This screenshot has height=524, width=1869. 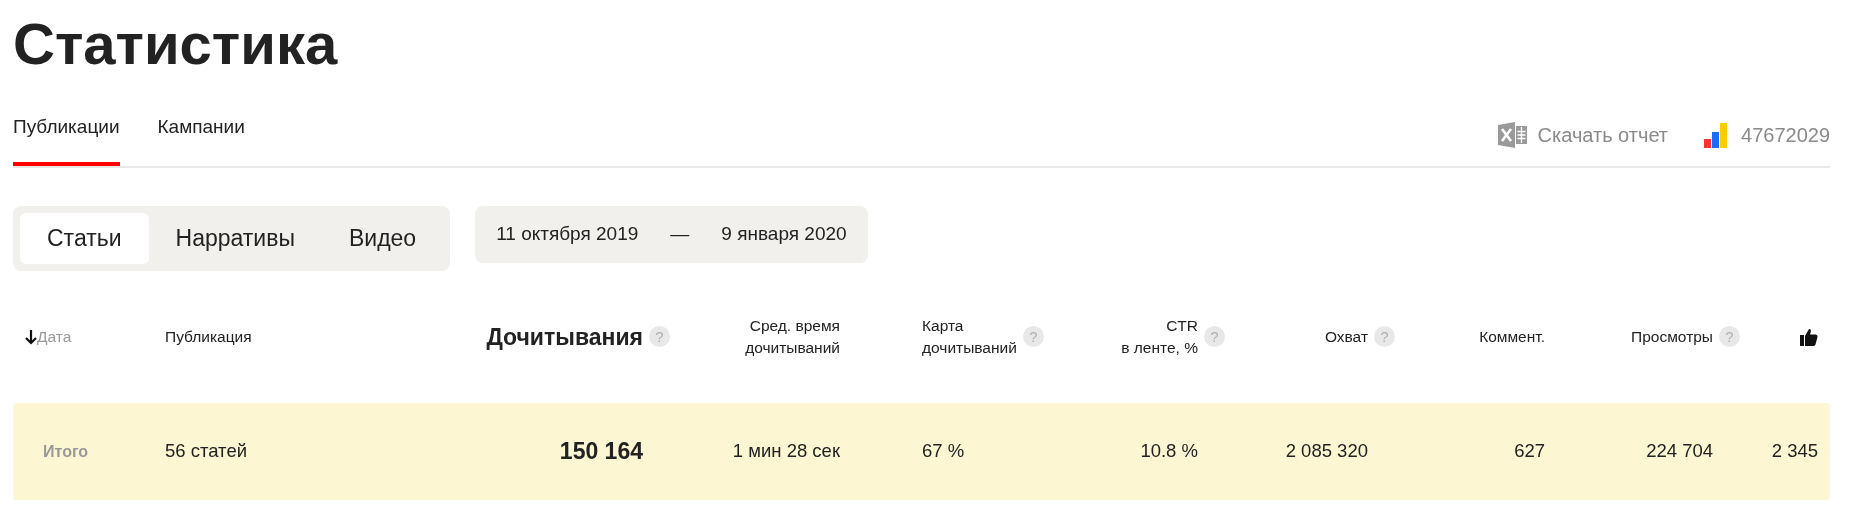 I want to click on table-cell: Итого, so click(x=66, y=452).